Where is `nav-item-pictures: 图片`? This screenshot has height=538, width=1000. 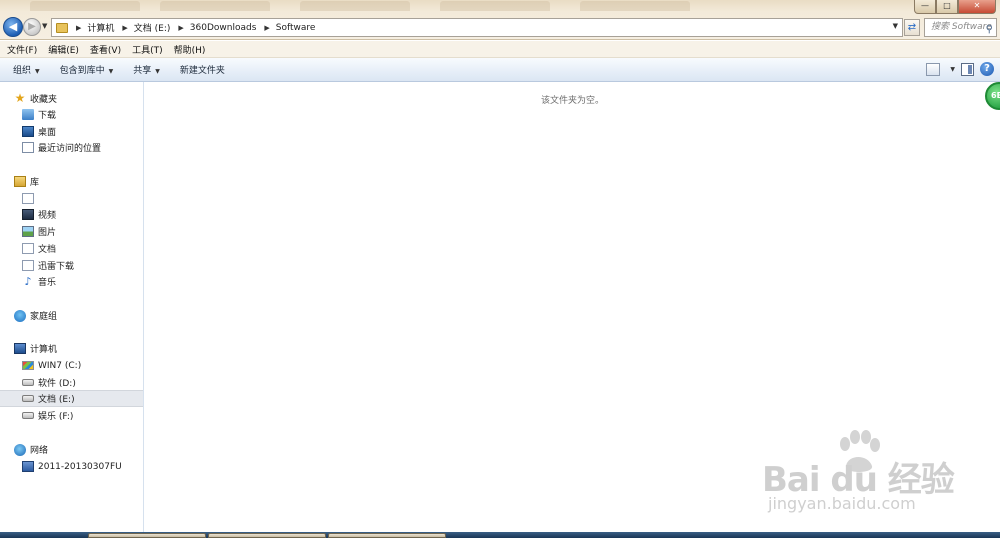
nav-item-pictures: 图片 is located at coordinates (71, 231).